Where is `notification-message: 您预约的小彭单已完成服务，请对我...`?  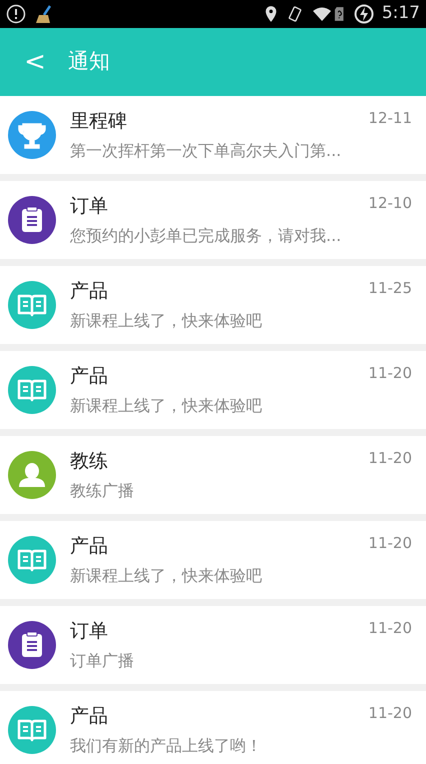 notification-message: 您预约的小彭单已完成服务，请对我... is located at coordinates (206, 236).